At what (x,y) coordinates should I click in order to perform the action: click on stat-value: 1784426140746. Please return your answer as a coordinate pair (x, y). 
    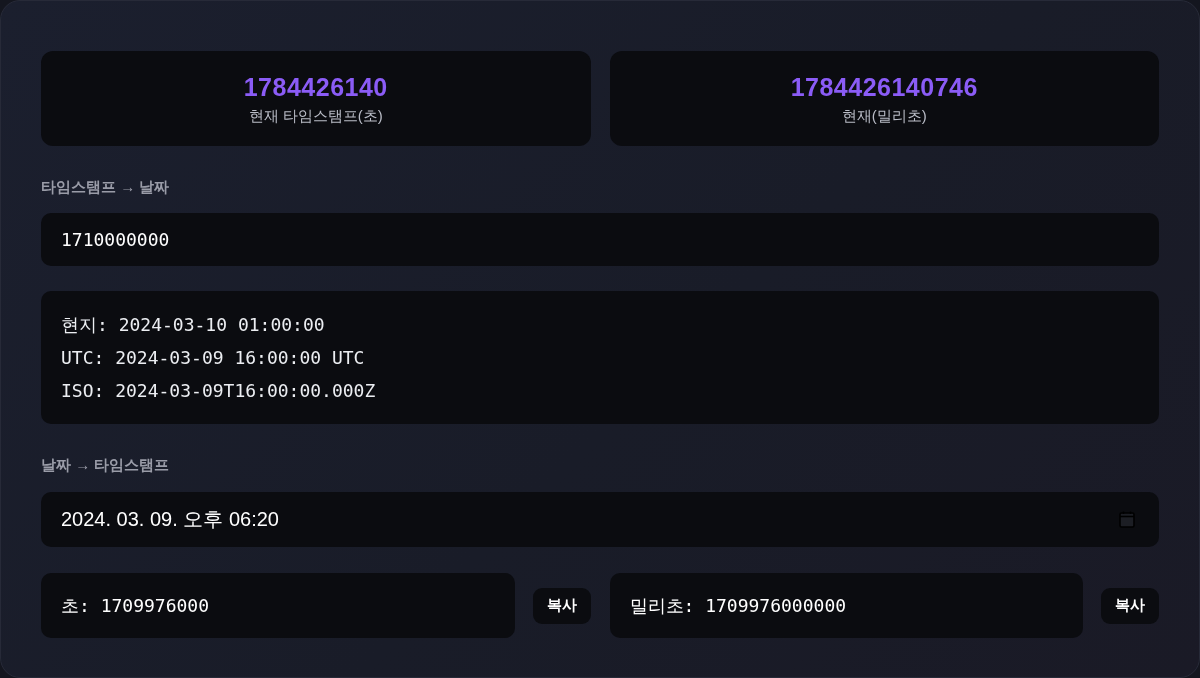
    Looking at the image, I should click on (884, 86).